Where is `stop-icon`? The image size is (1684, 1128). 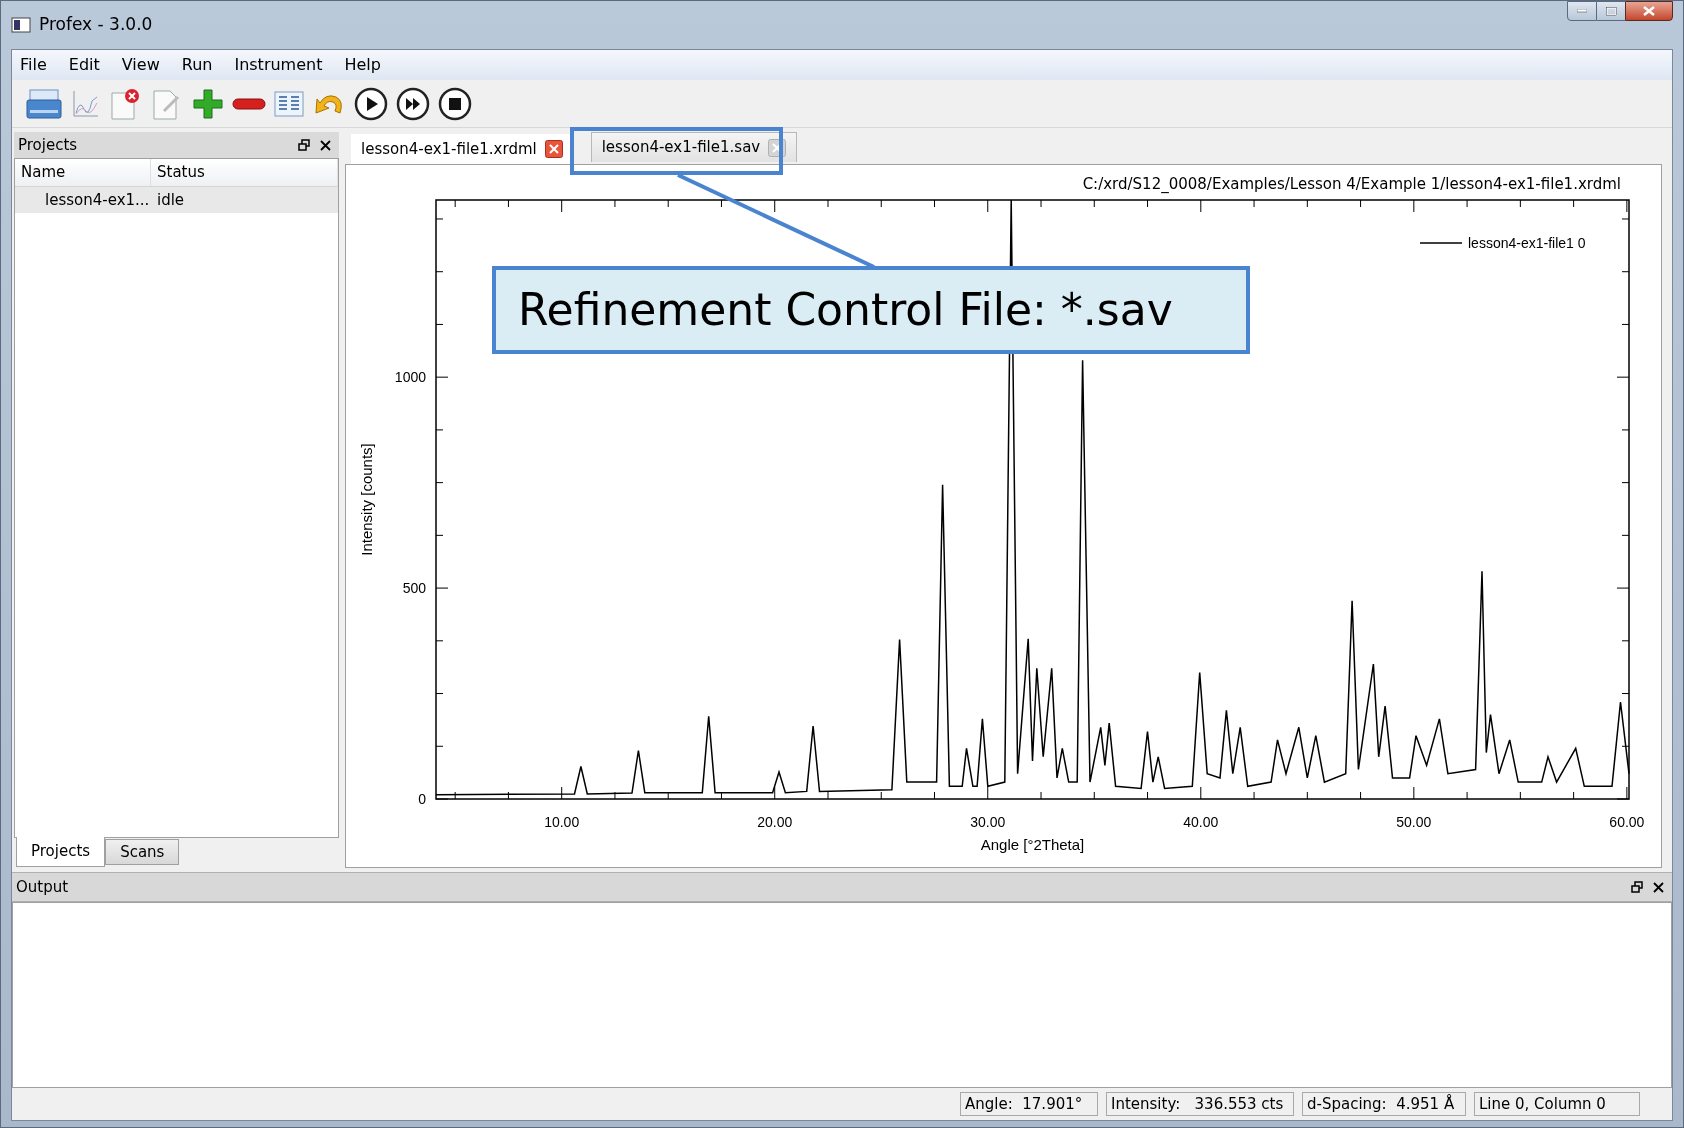
stop-icon is located at coordinates (455, 103).